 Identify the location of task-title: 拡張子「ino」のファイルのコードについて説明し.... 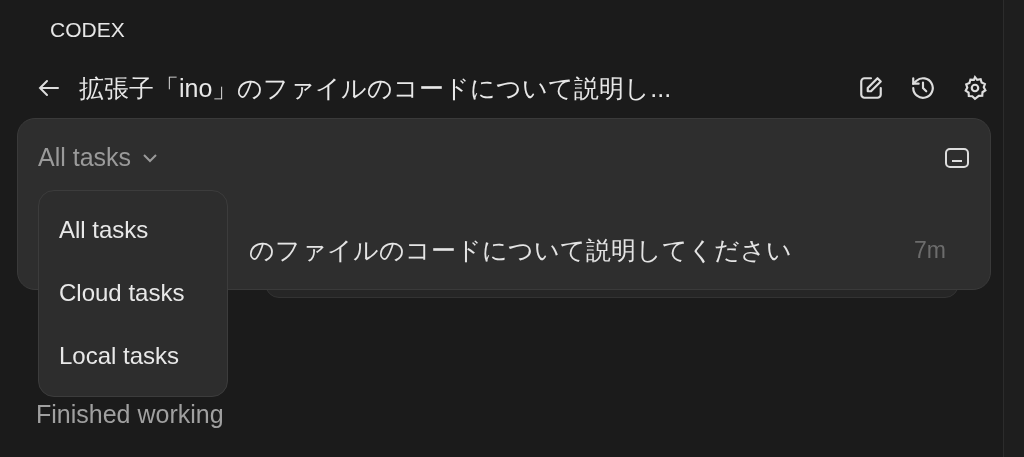
(376, 88).